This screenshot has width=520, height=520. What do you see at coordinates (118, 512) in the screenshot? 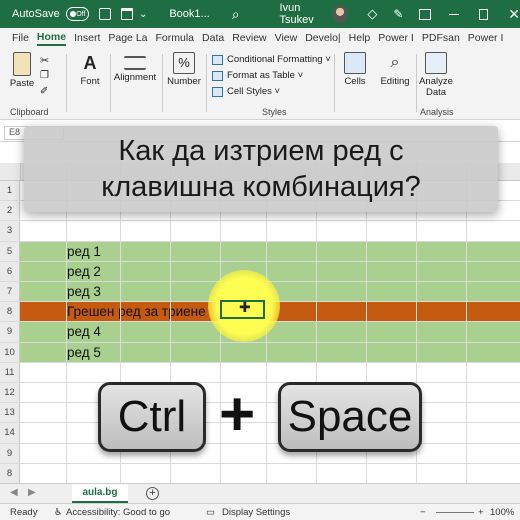
I see `accessibility-status: Accessibility: Good to go` at bounding box center [118, 512].